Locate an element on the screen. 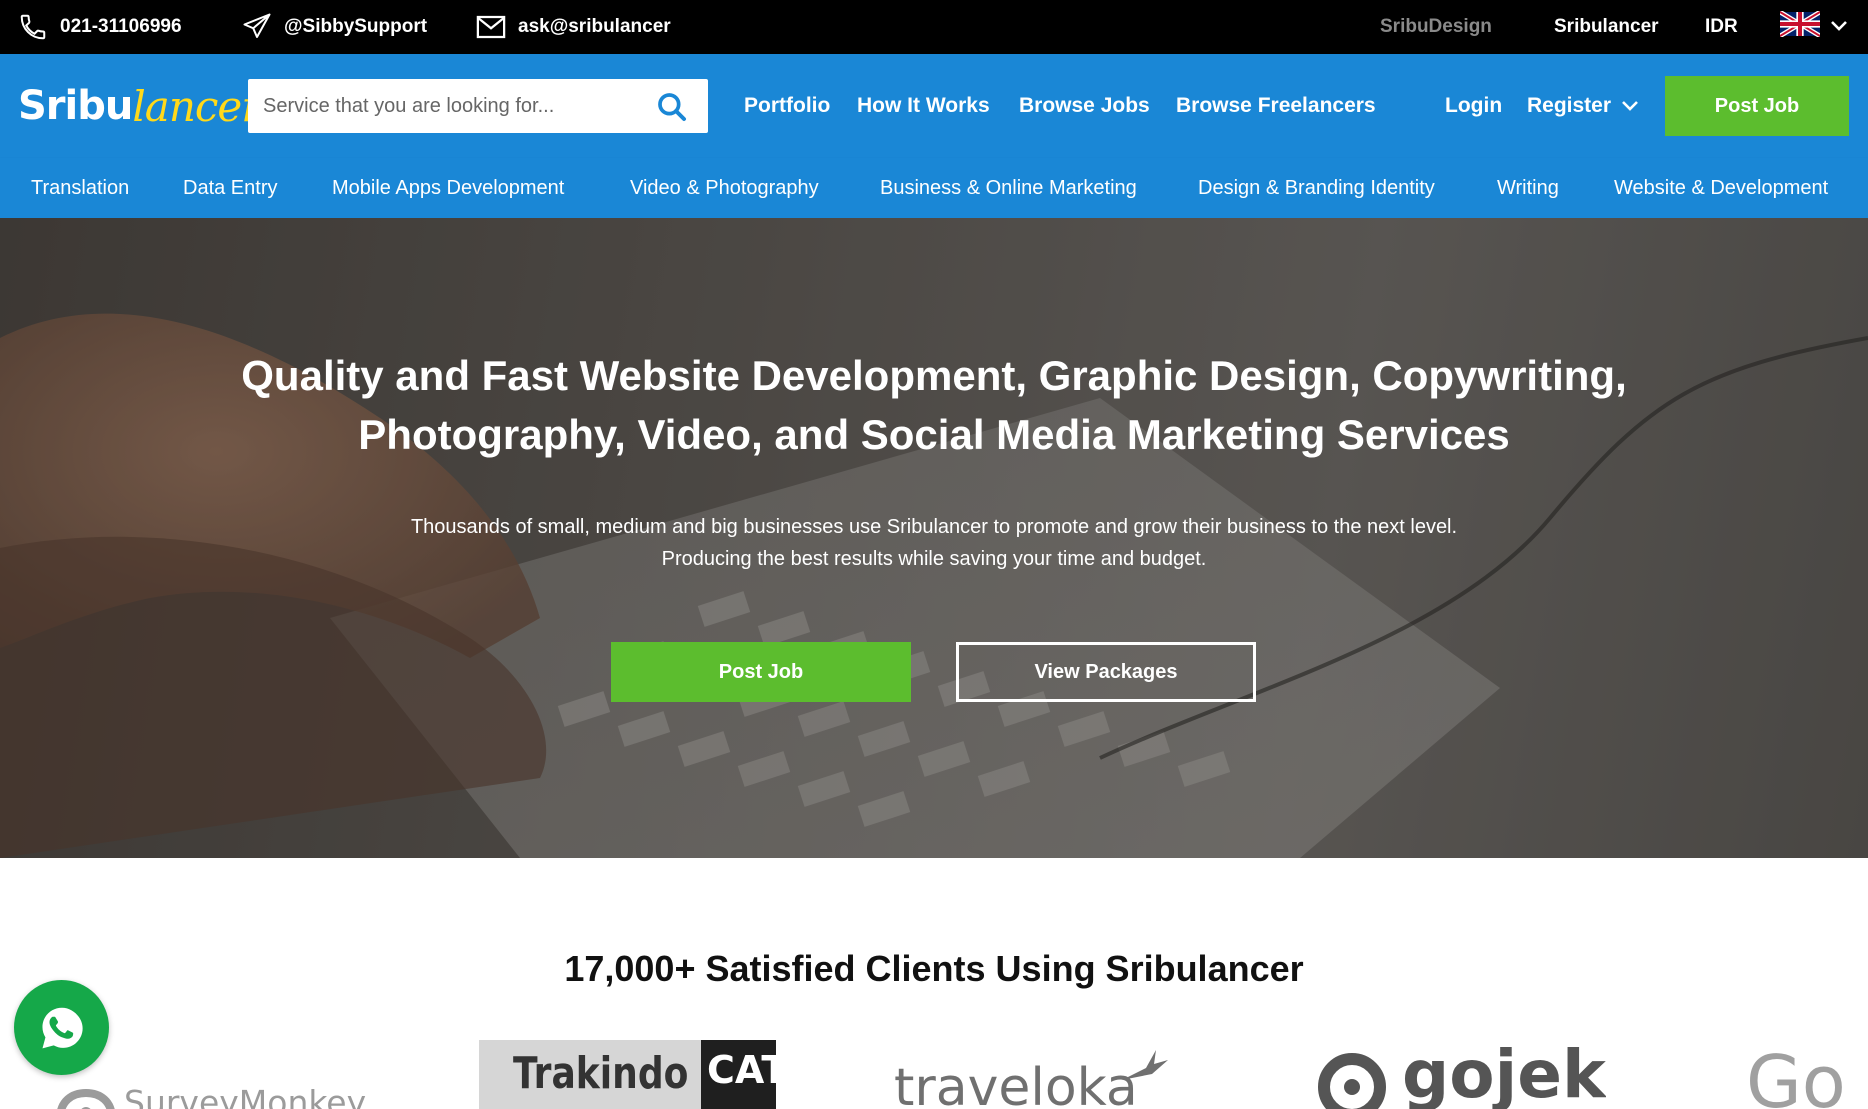 This screenshot has height=1109, width=1868. envelope-icon is located at coordinates (491, 27).